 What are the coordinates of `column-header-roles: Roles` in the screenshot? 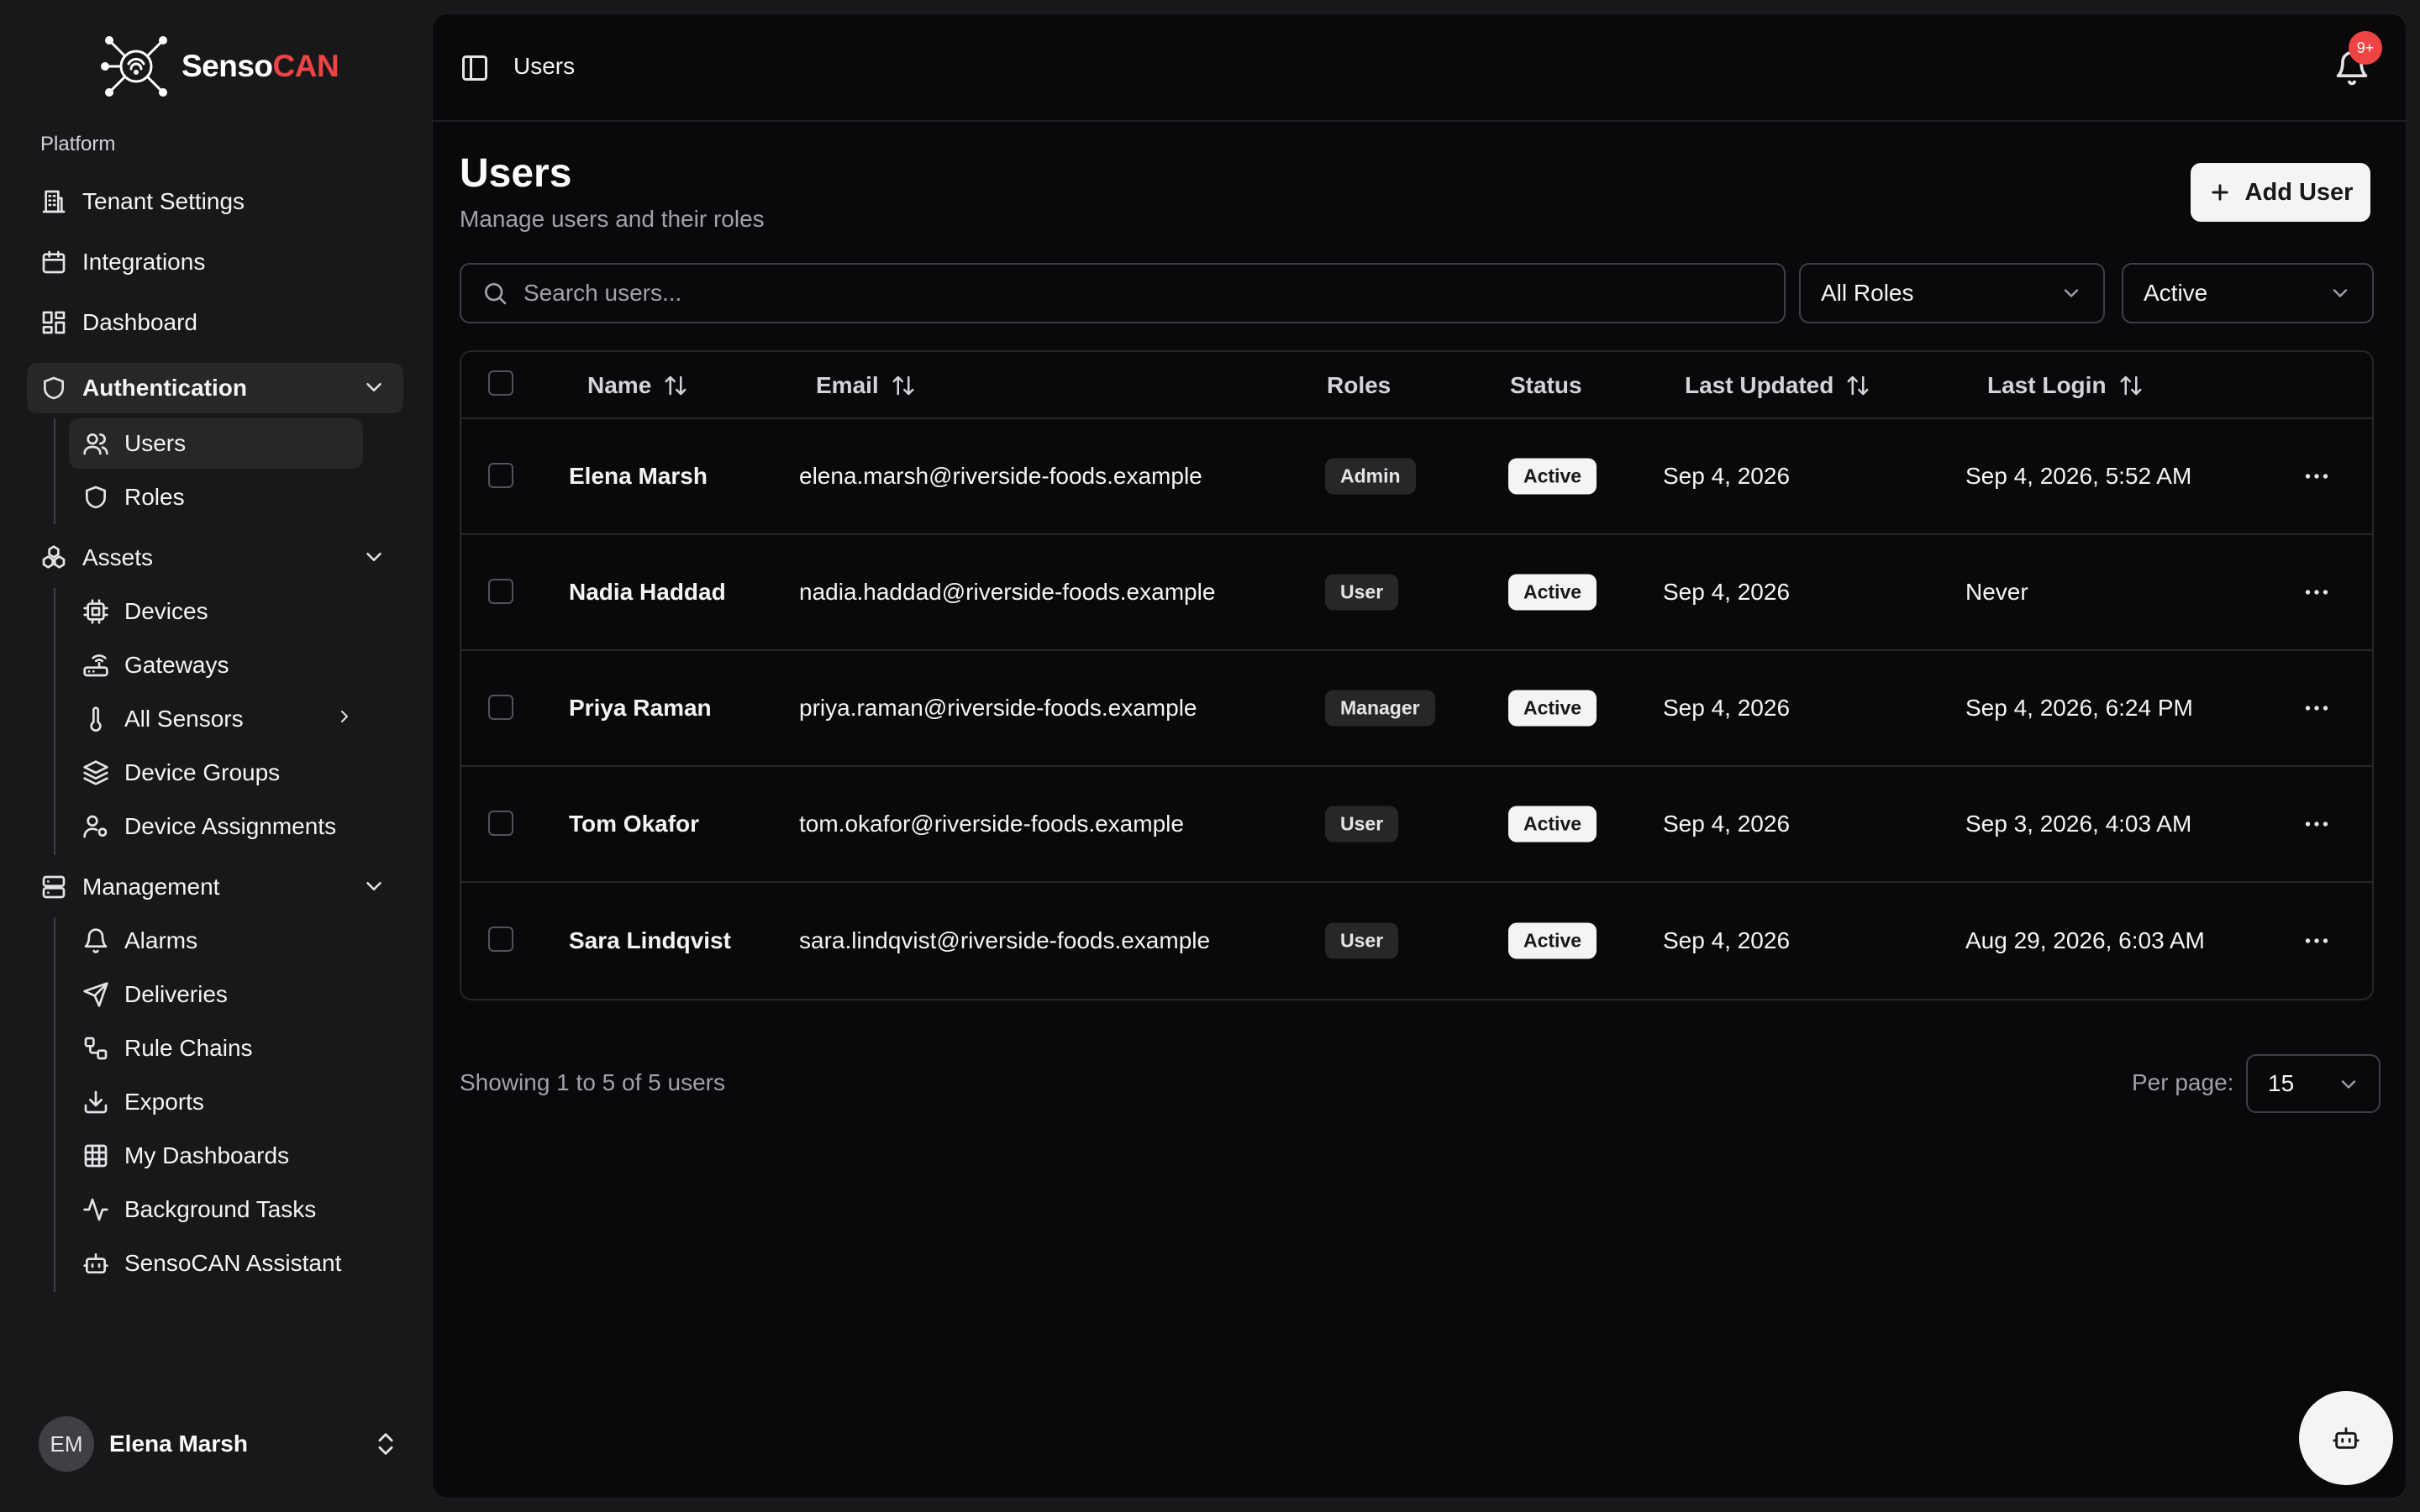 It's located at (1359, 385).